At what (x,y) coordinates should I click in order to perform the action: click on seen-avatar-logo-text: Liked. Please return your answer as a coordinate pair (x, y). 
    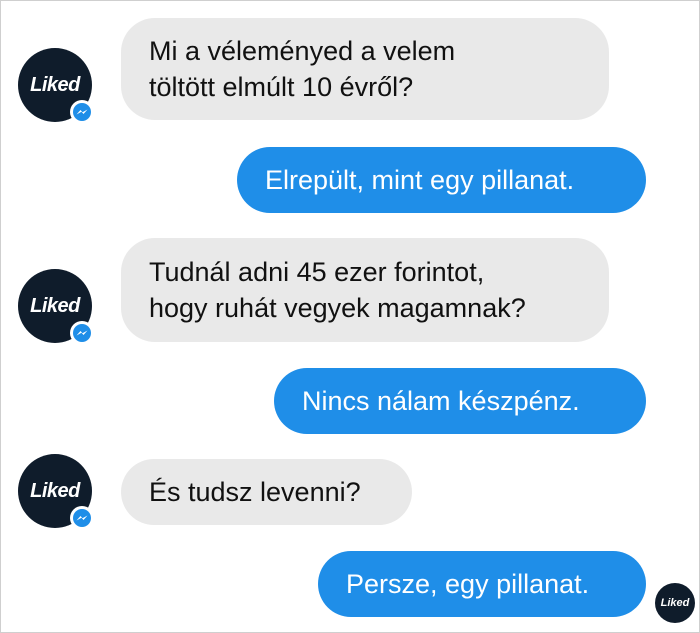
    Looking at the image, I should click on (675, 603).